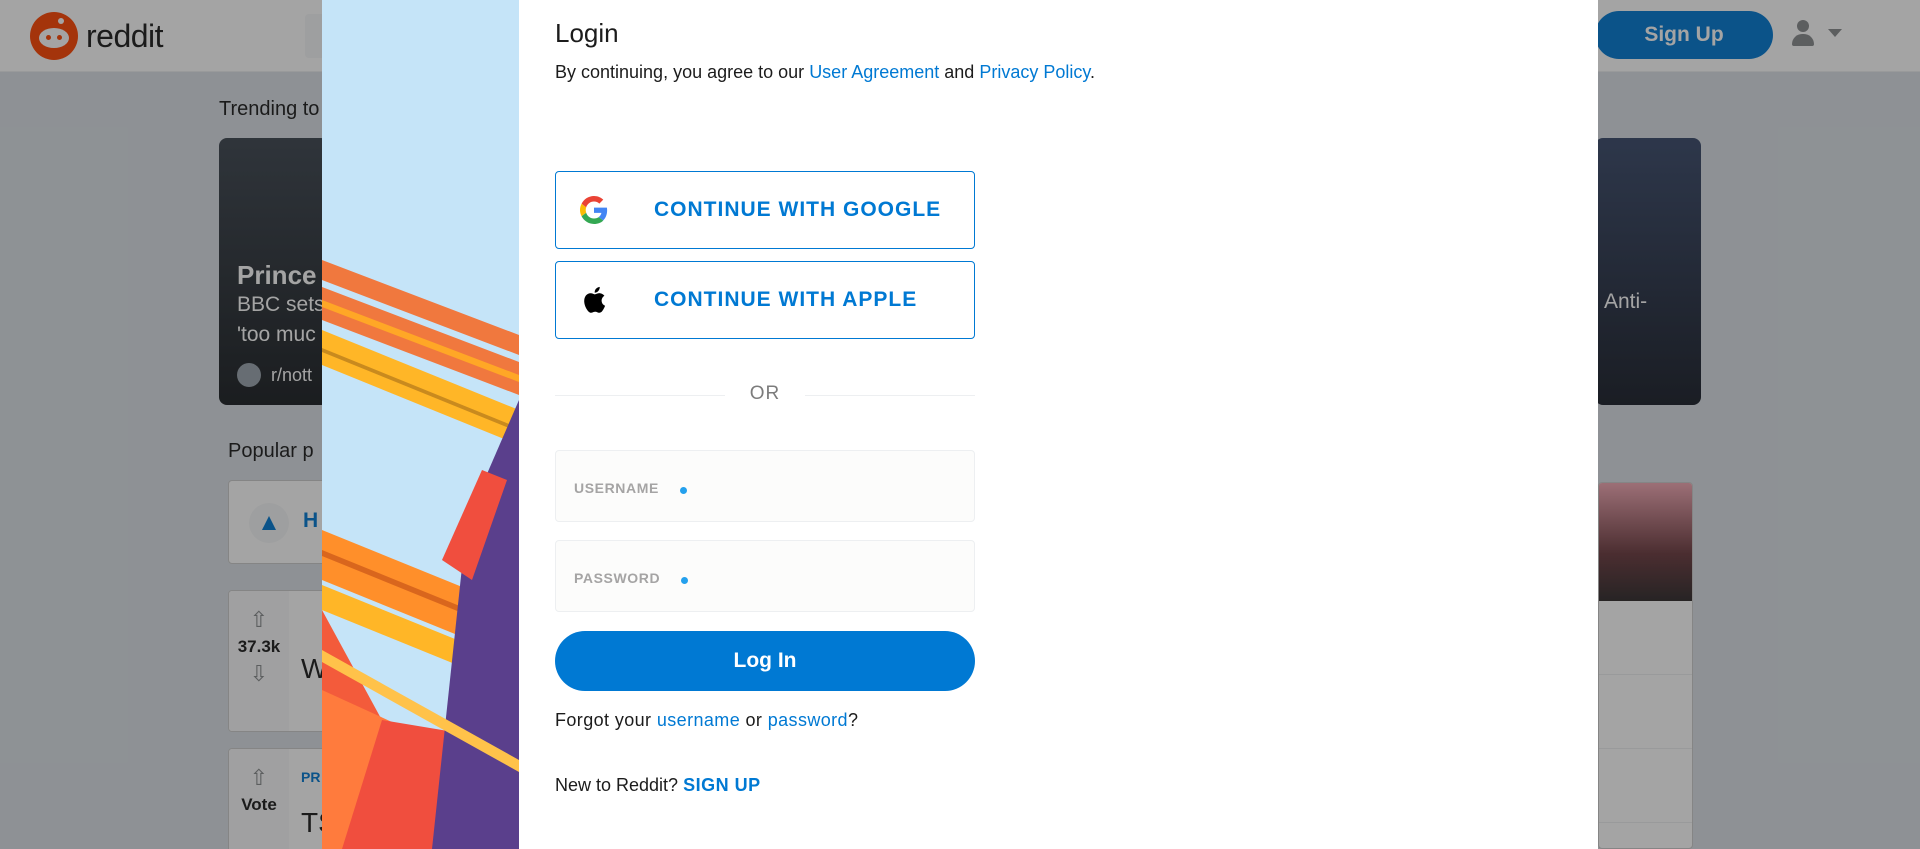  Describe the element at coordinates (798, 209) in the screenshot. I see `google-button-label: CONTINUE WITH GOOGLE` at that location.